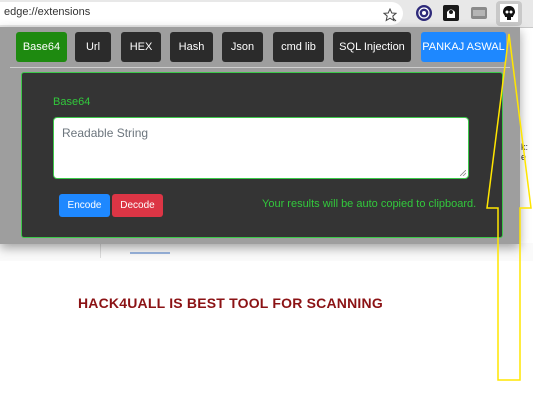 Image resolution: width=533 pixels, height=400 pixels. I want to click on pointer-arrow, so click(509, 207).